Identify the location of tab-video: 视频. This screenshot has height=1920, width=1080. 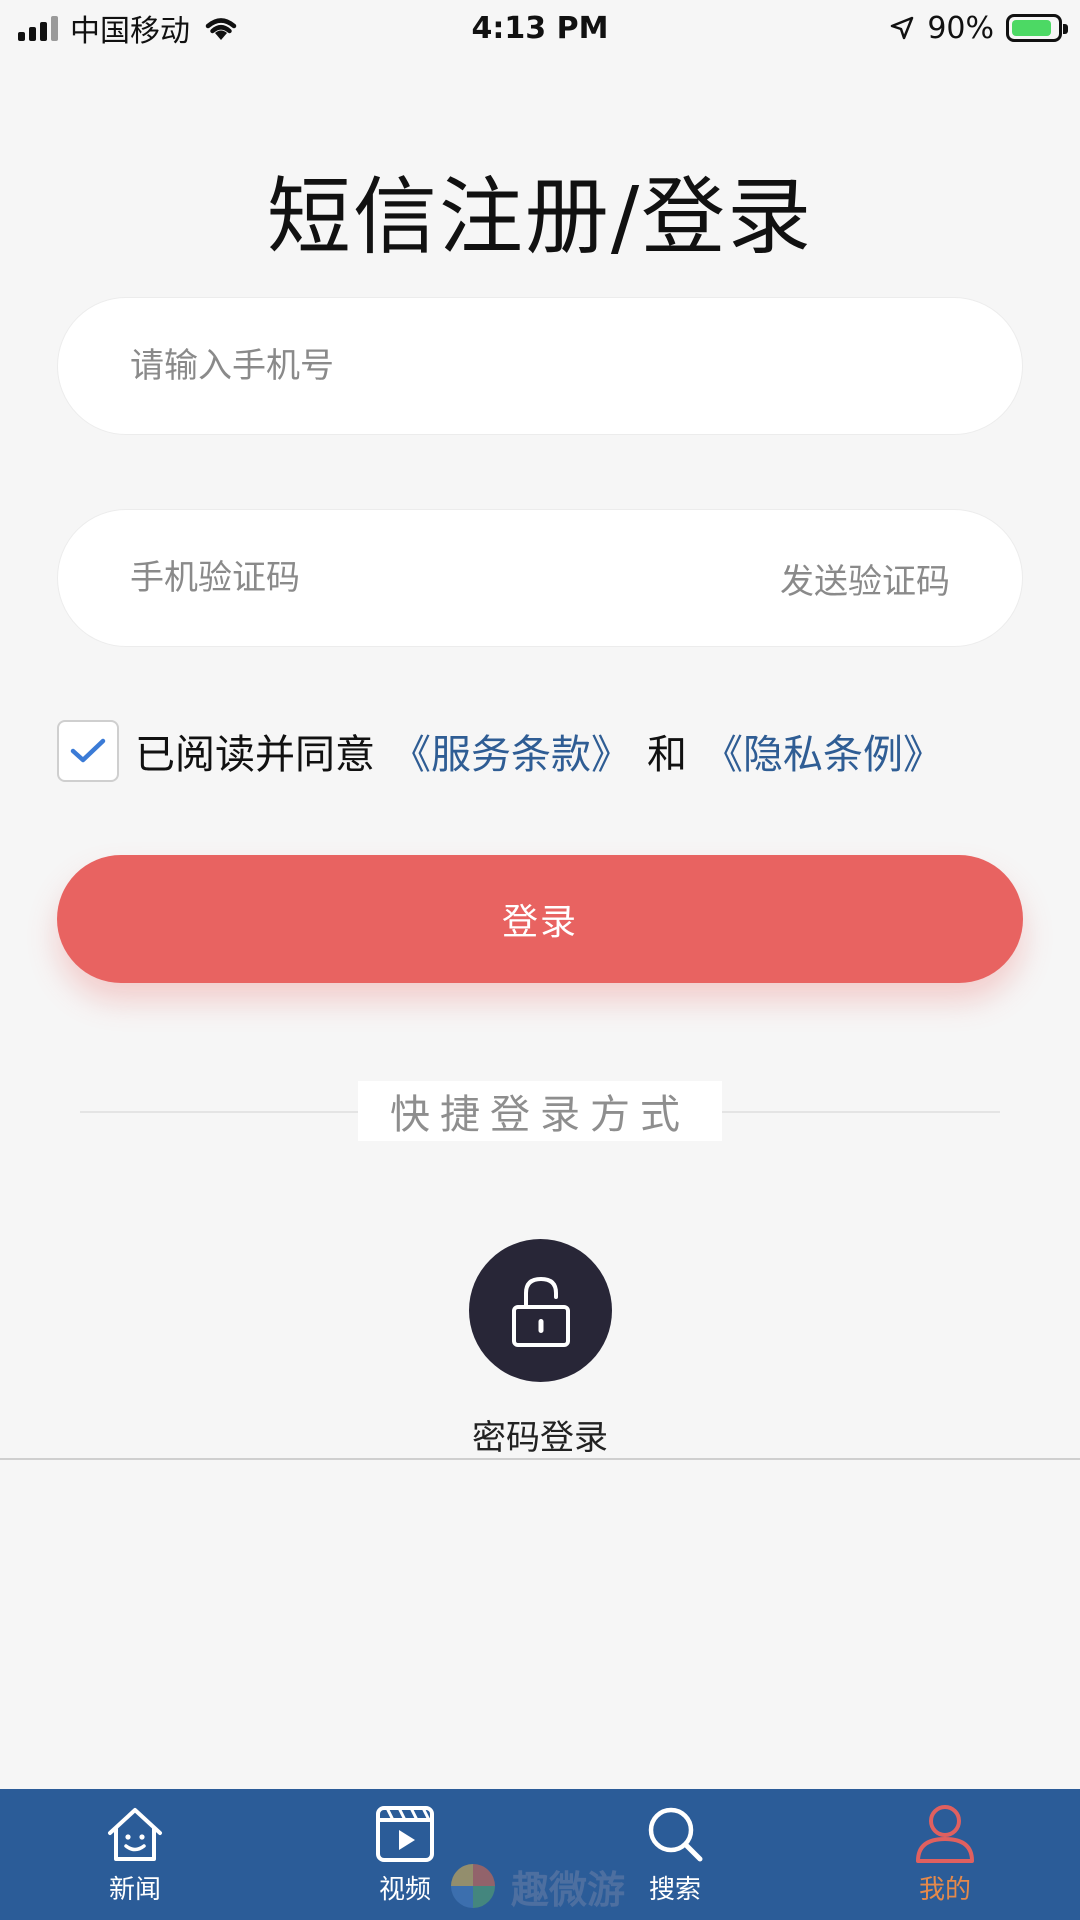
(405, 1854).